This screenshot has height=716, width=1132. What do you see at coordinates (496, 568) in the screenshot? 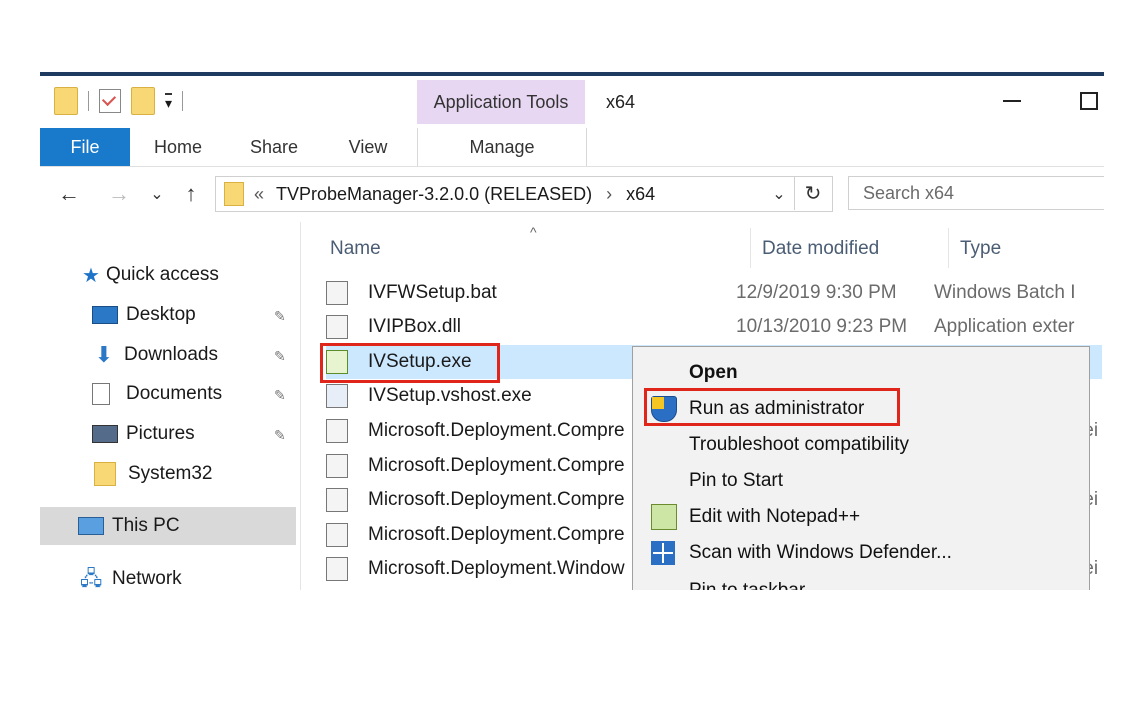
I see `file-name: Microsoft.Deployment.Window` at bounding box center [496, 568].